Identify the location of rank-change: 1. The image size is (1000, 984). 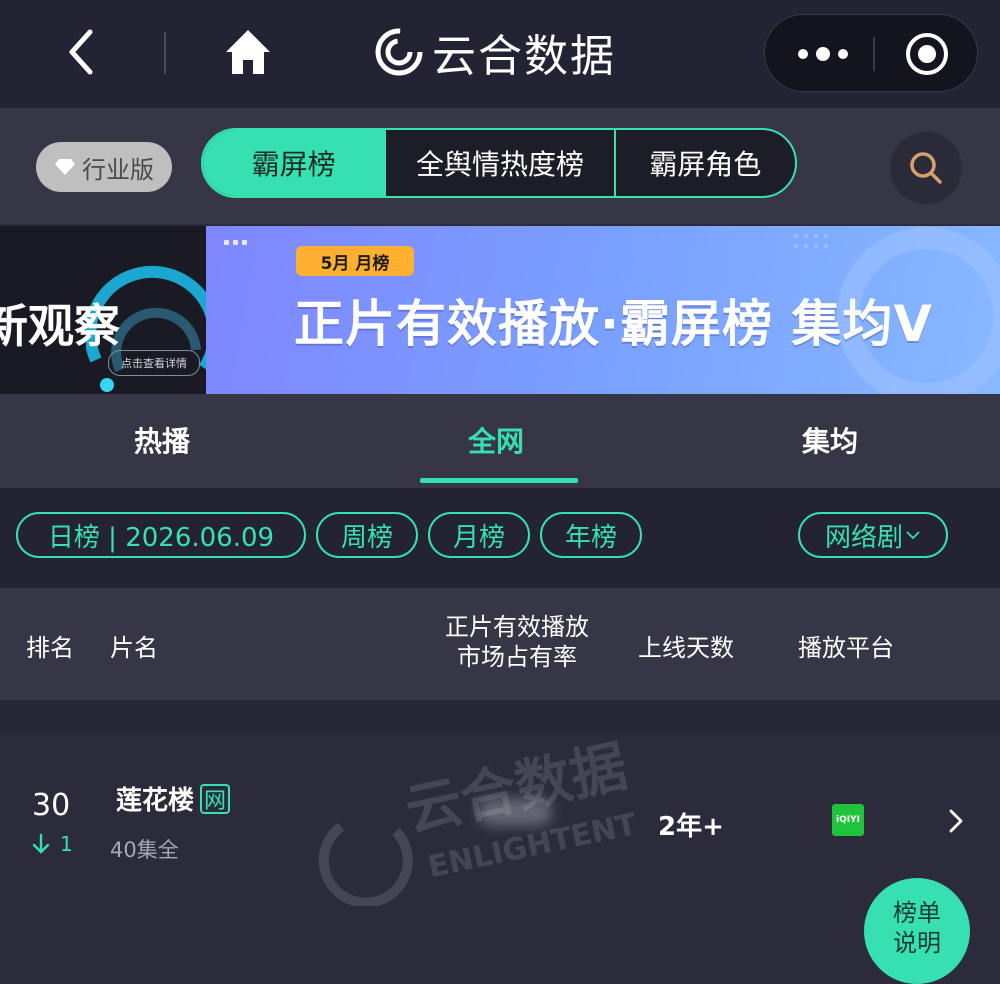
(52, 844).